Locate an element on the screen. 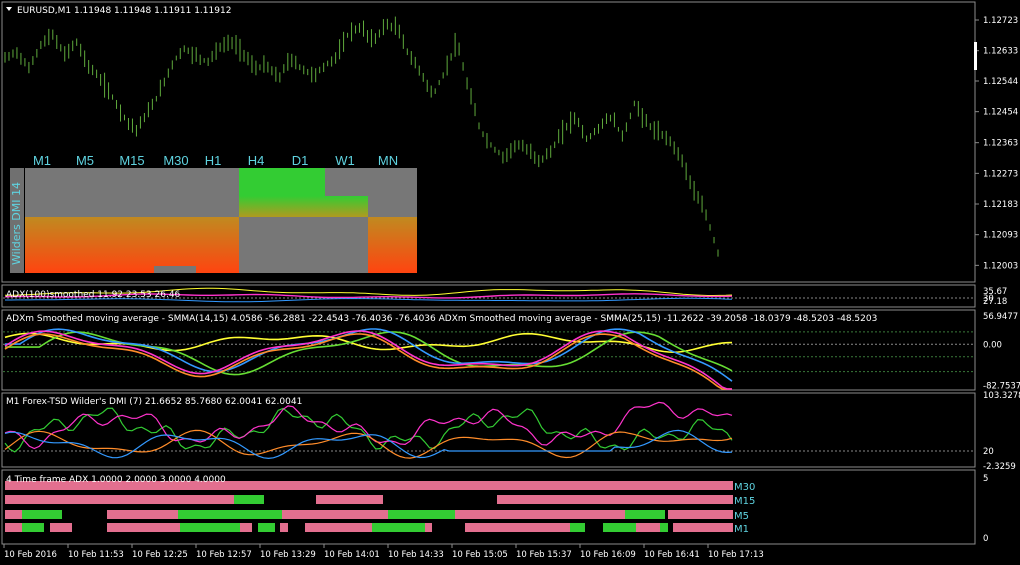 The width and height of the screenshot is (1020, 565). tf-adx-row-label: M5 is located at coordinates (741, 516).